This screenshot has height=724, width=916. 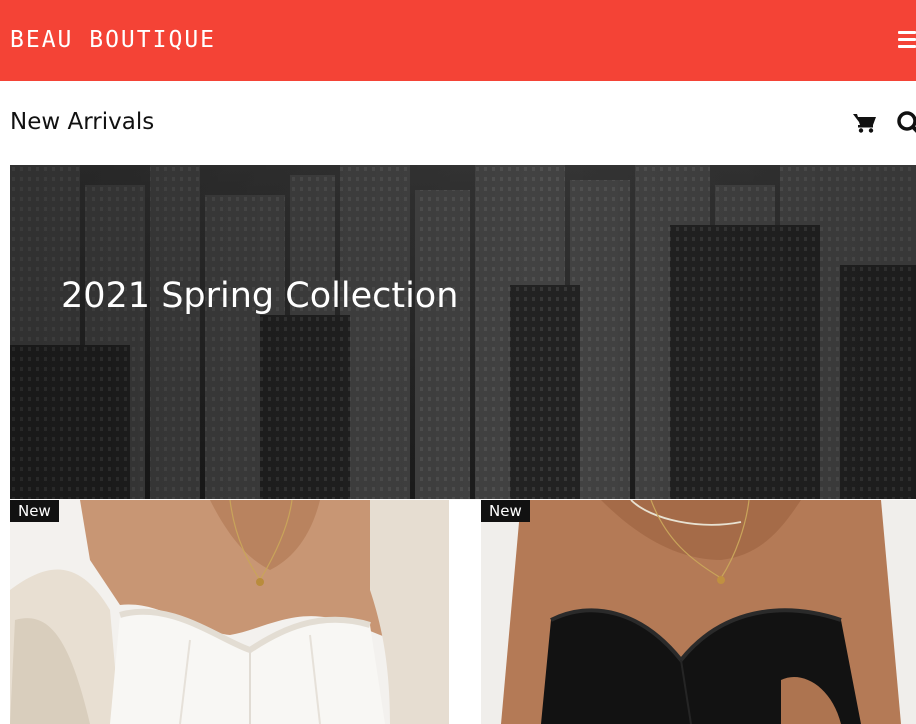 I want to click on search-icon, so click(x=906, y=122).